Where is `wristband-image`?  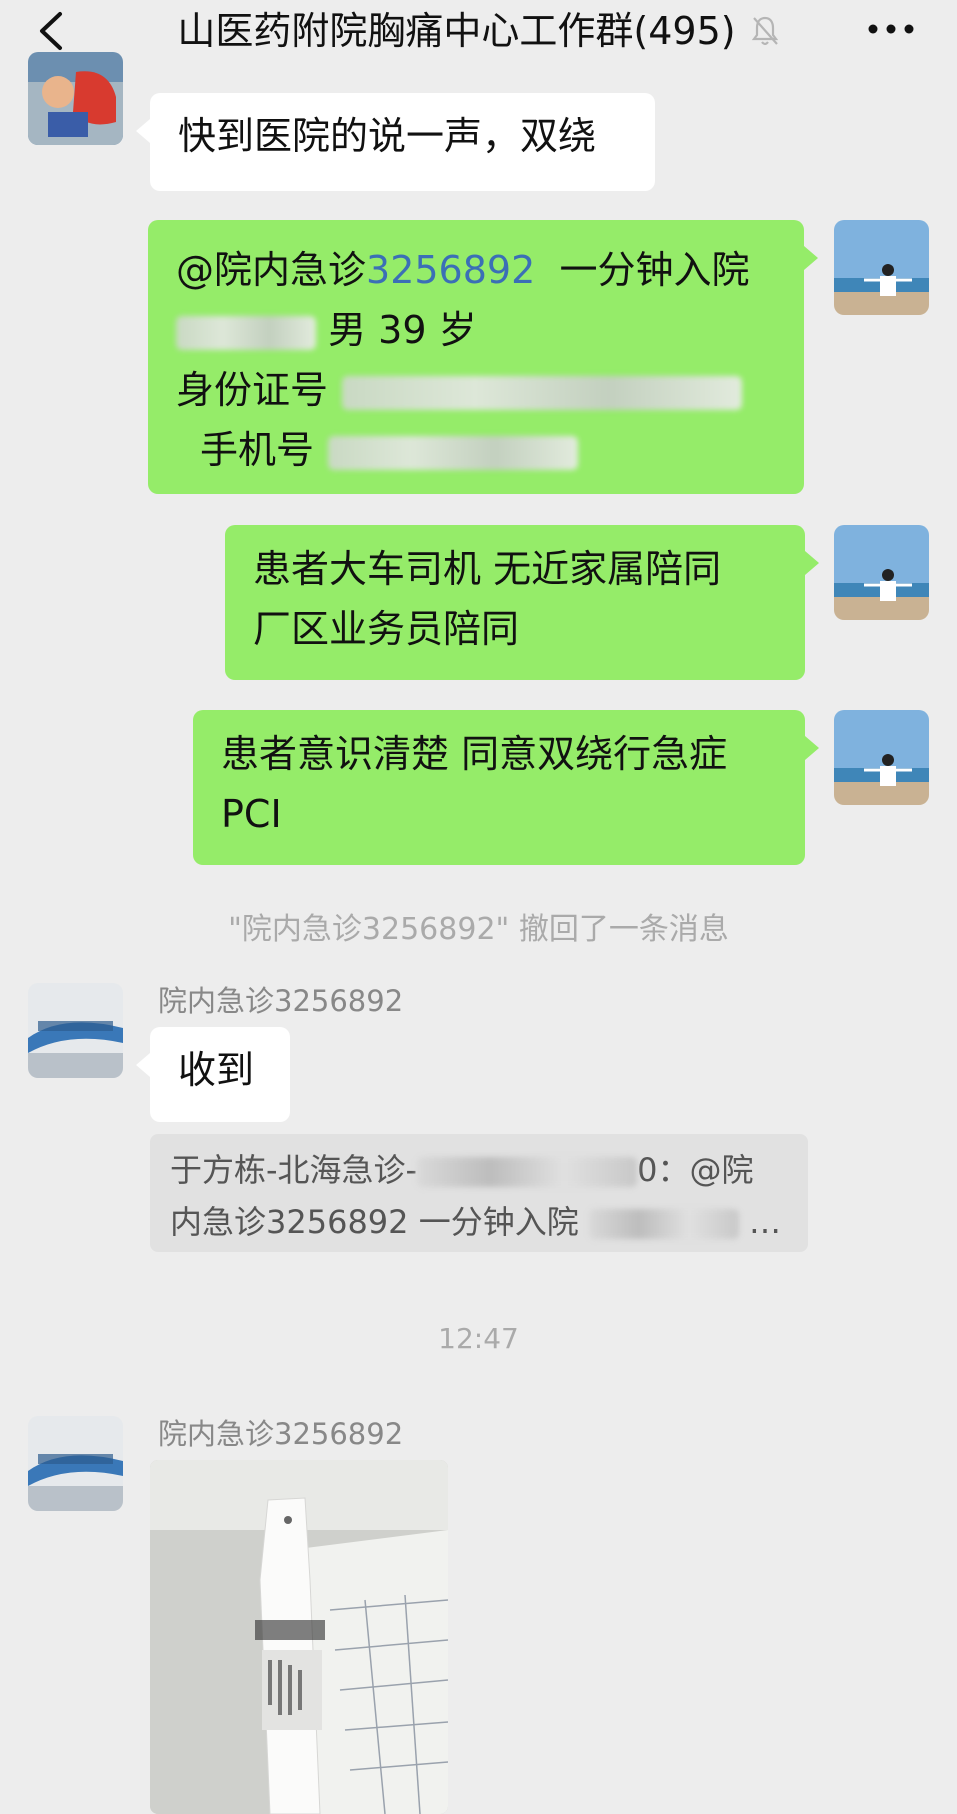
wristband-image is located at coordinates (299, 1637).